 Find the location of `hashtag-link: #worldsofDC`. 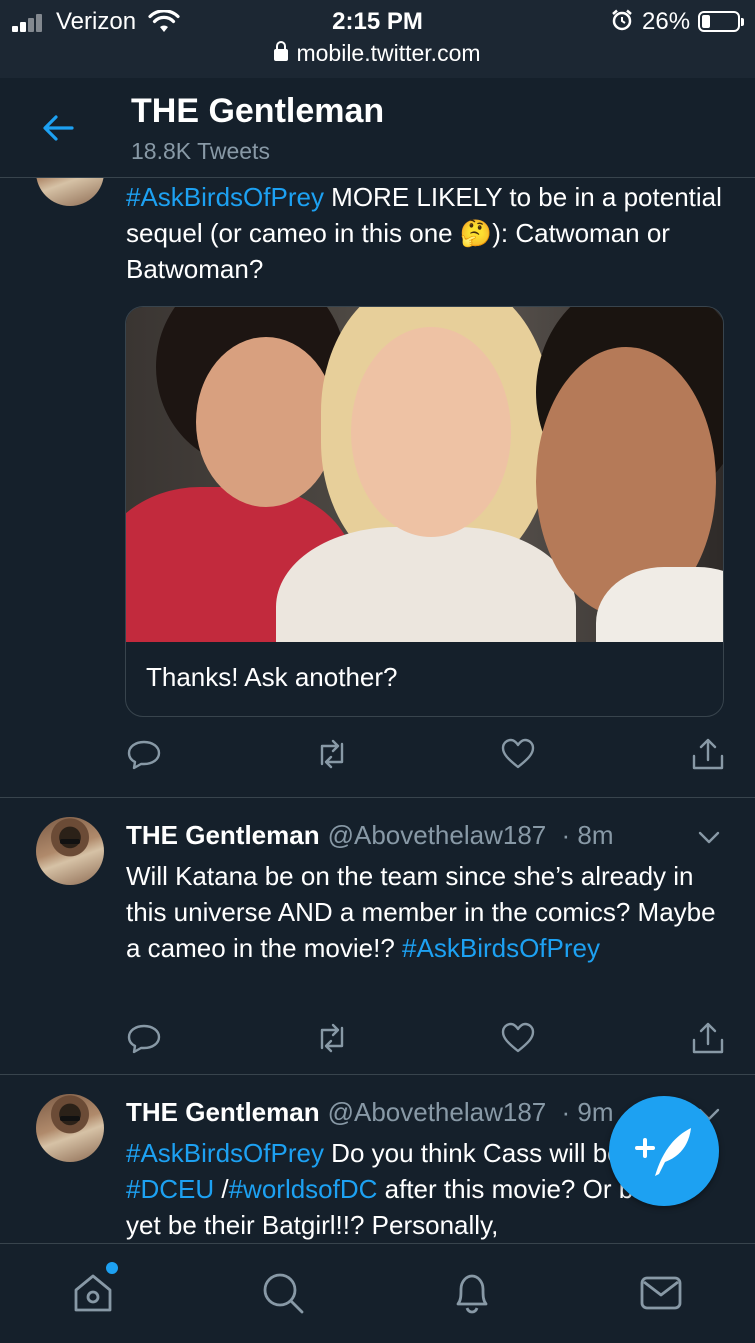

hashtag-link: #worldsofDC is located at coordinates (303, 1189).